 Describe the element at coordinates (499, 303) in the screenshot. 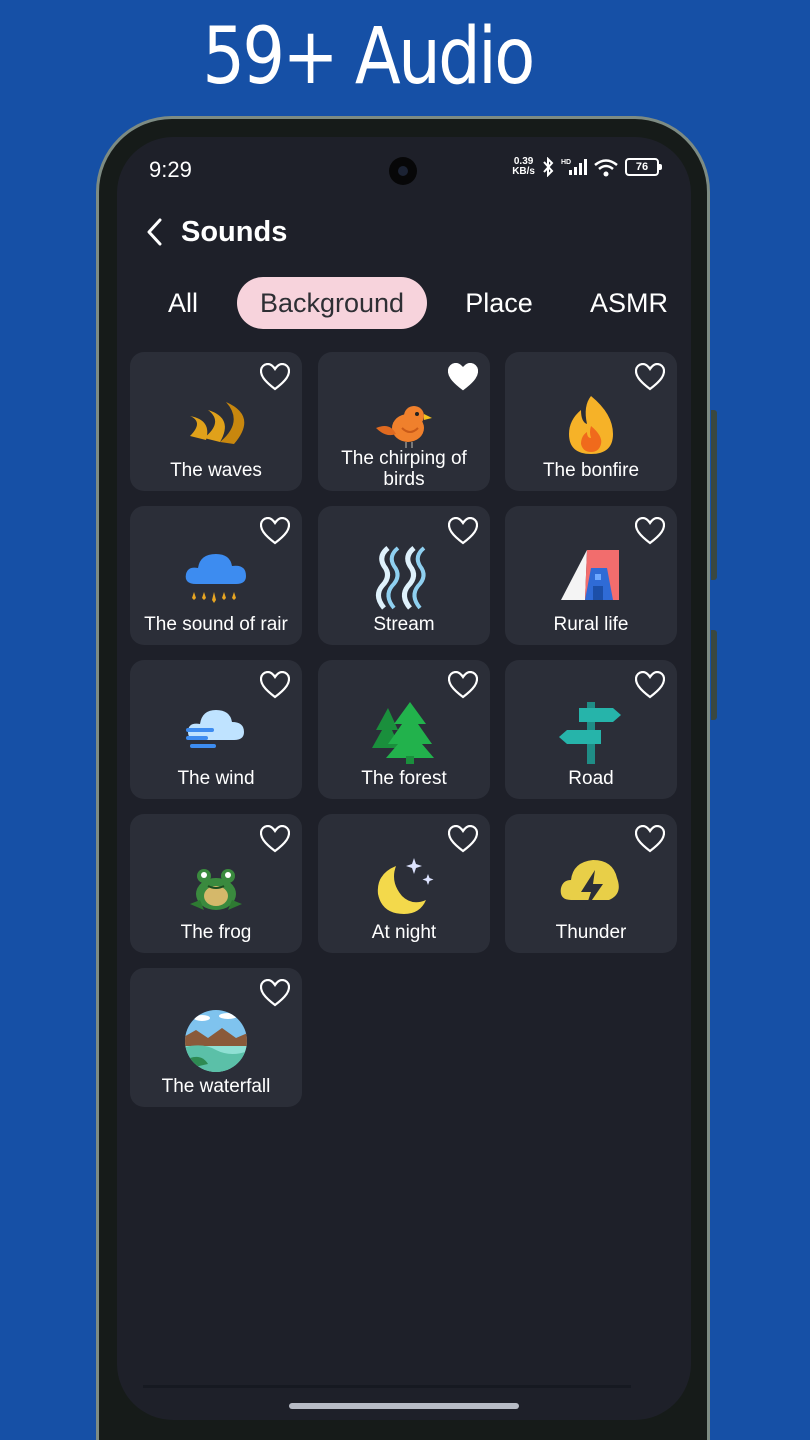

I see `tab-place: Place` at that location.